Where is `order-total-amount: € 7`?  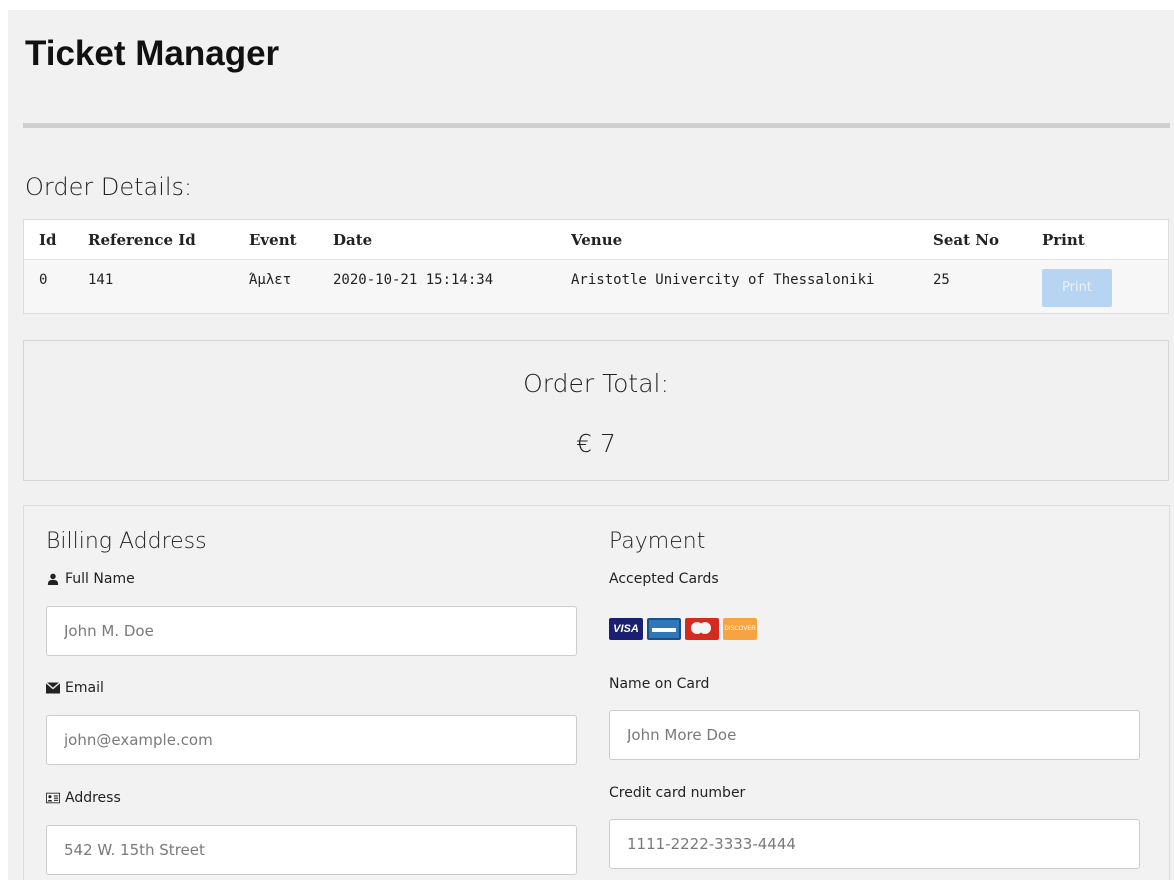 order-total-amount: € 7 is located at coordinates (596, 443).